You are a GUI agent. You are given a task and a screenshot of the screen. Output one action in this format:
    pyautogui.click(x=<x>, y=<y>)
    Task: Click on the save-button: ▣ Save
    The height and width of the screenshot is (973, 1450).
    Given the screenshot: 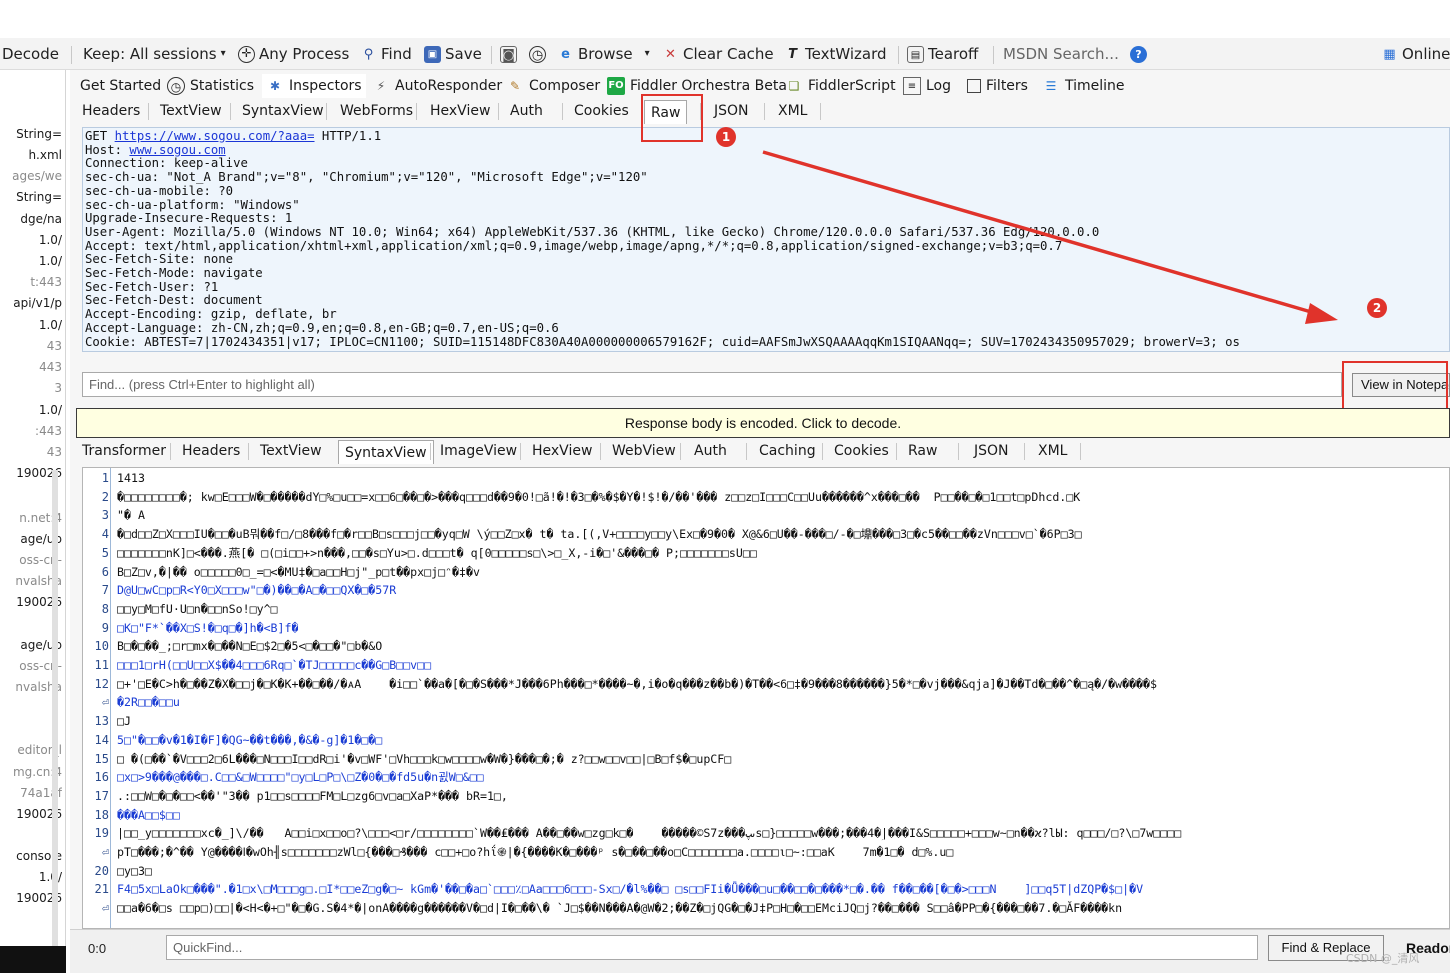 What is the action you would take?
    pyautogui.click(x=453, y=54)
    